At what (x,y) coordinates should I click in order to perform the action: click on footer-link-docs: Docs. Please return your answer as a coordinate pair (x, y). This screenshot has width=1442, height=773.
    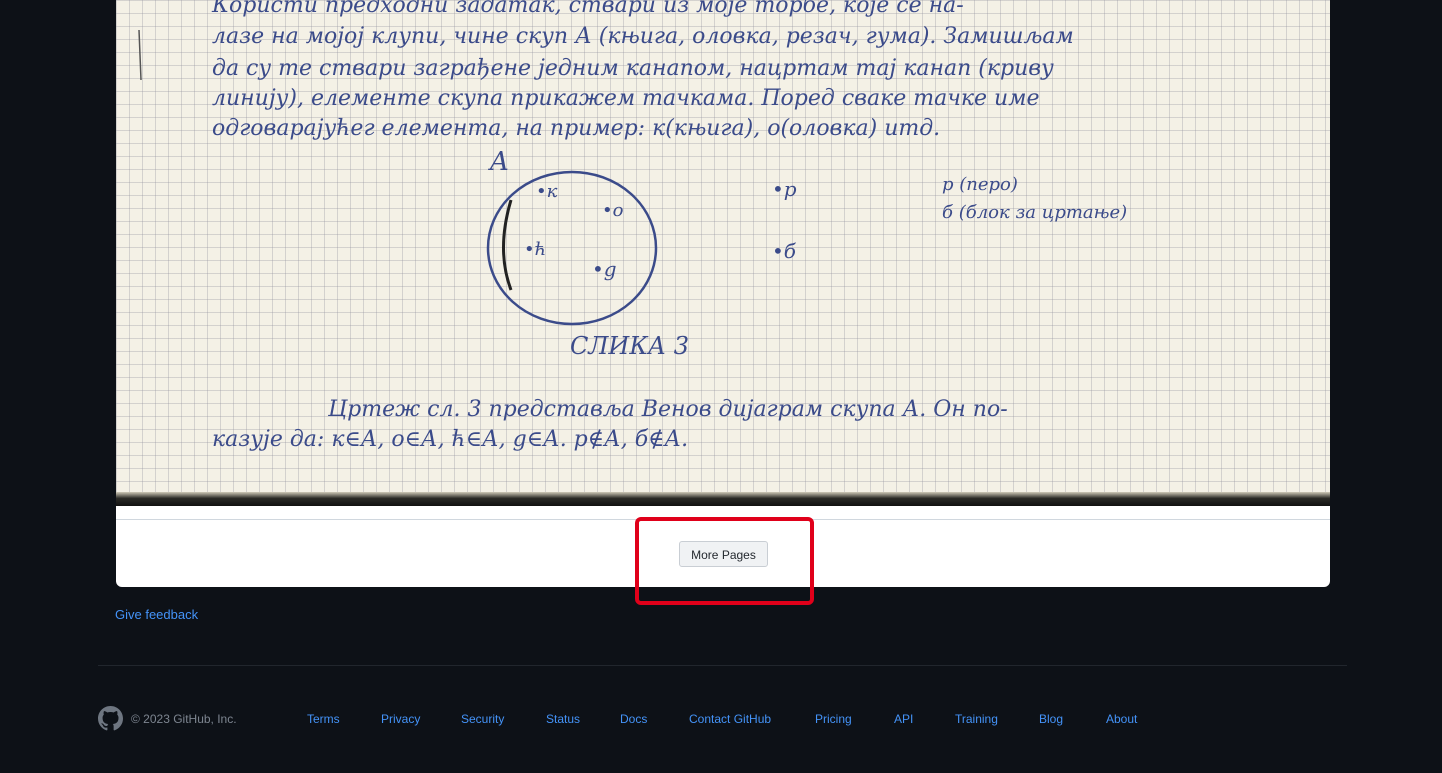
    Looking at the image, I should click on (633, 719).